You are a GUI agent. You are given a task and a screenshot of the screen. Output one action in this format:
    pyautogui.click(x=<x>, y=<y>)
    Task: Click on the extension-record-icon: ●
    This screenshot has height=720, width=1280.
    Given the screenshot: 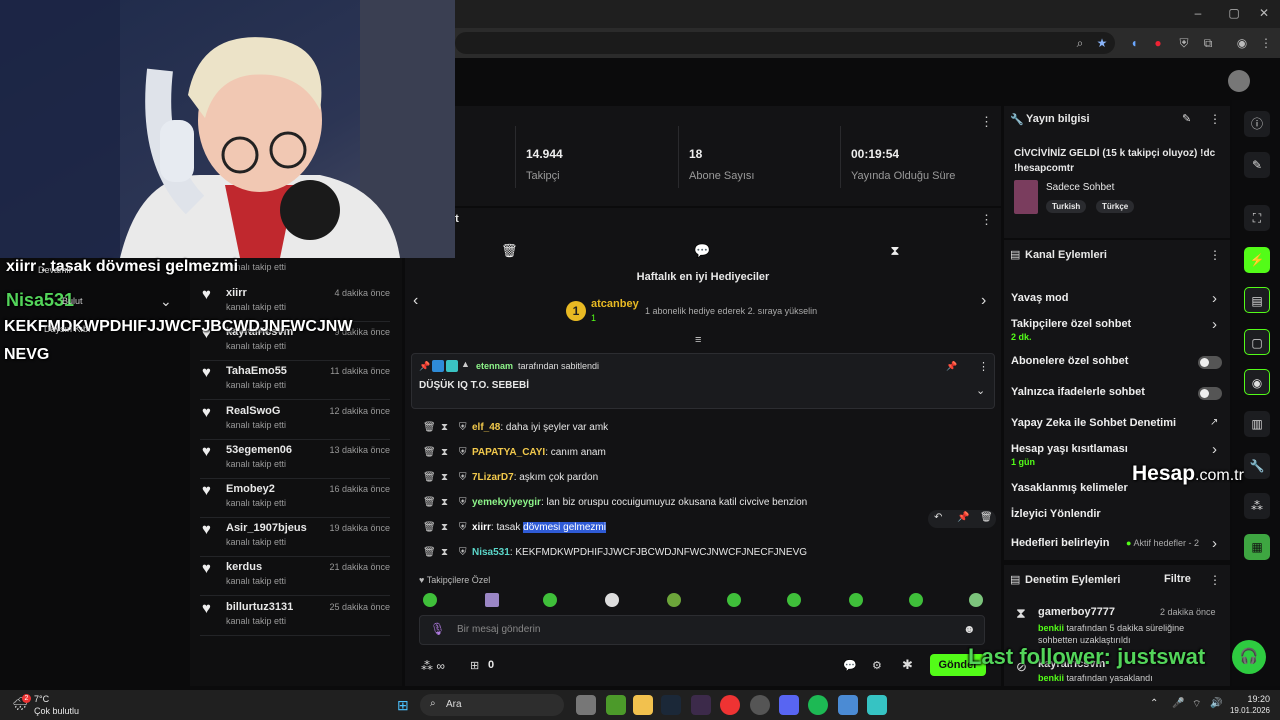 What is the action you would take?
    pyautogui.click(x=1158, y=43)
    